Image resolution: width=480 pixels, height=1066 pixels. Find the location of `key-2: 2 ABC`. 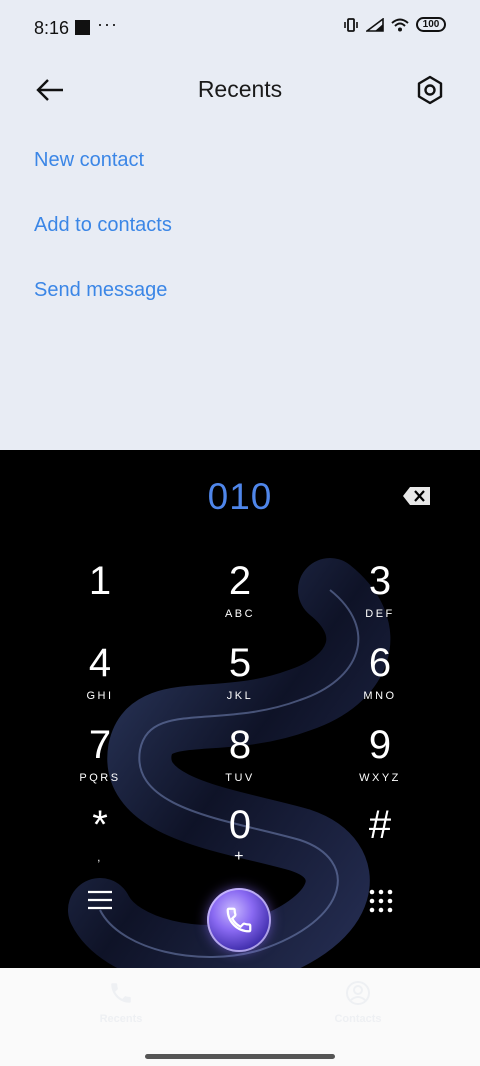

key-2: 2 ABC is located at coordinates (240, 597).